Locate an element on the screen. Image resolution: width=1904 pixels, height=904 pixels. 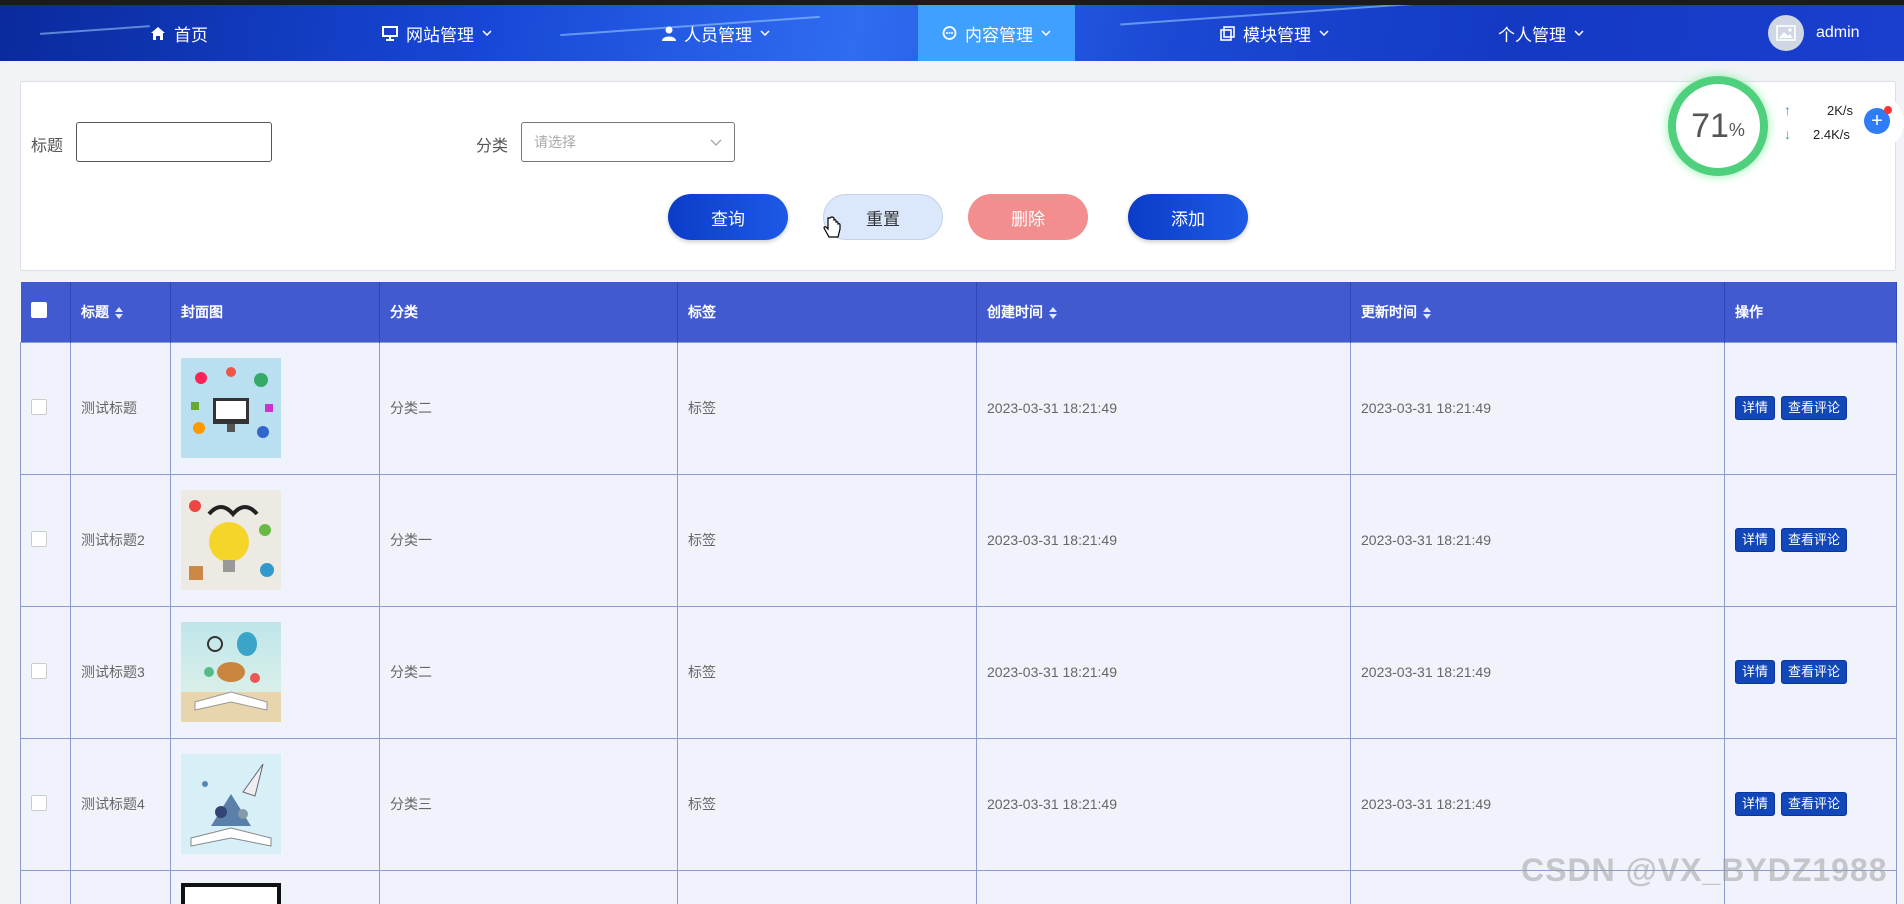
speed-panel: ↑ 2K/s ↓ 2.4K/s + is located at coordinates (1834, 122).